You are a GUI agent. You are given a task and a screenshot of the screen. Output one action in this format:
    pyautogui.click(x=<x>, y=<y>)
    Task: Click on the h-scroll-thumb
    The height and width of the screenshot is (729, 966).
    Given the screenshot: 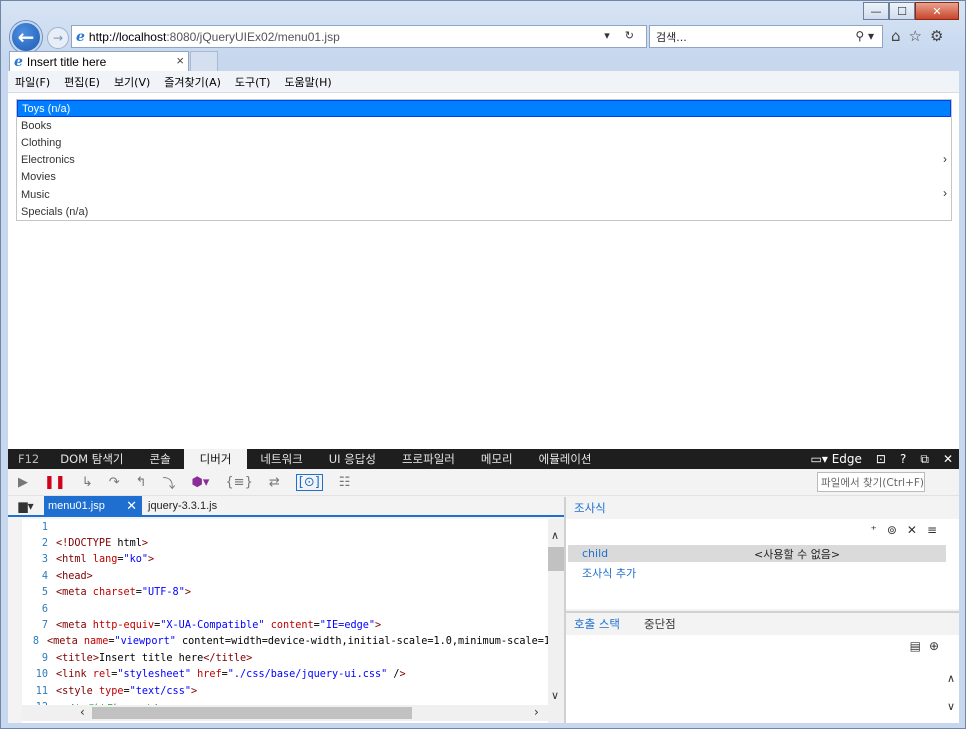 What is the action you would take?
    pyautogui.click(x=252, y=713)
    